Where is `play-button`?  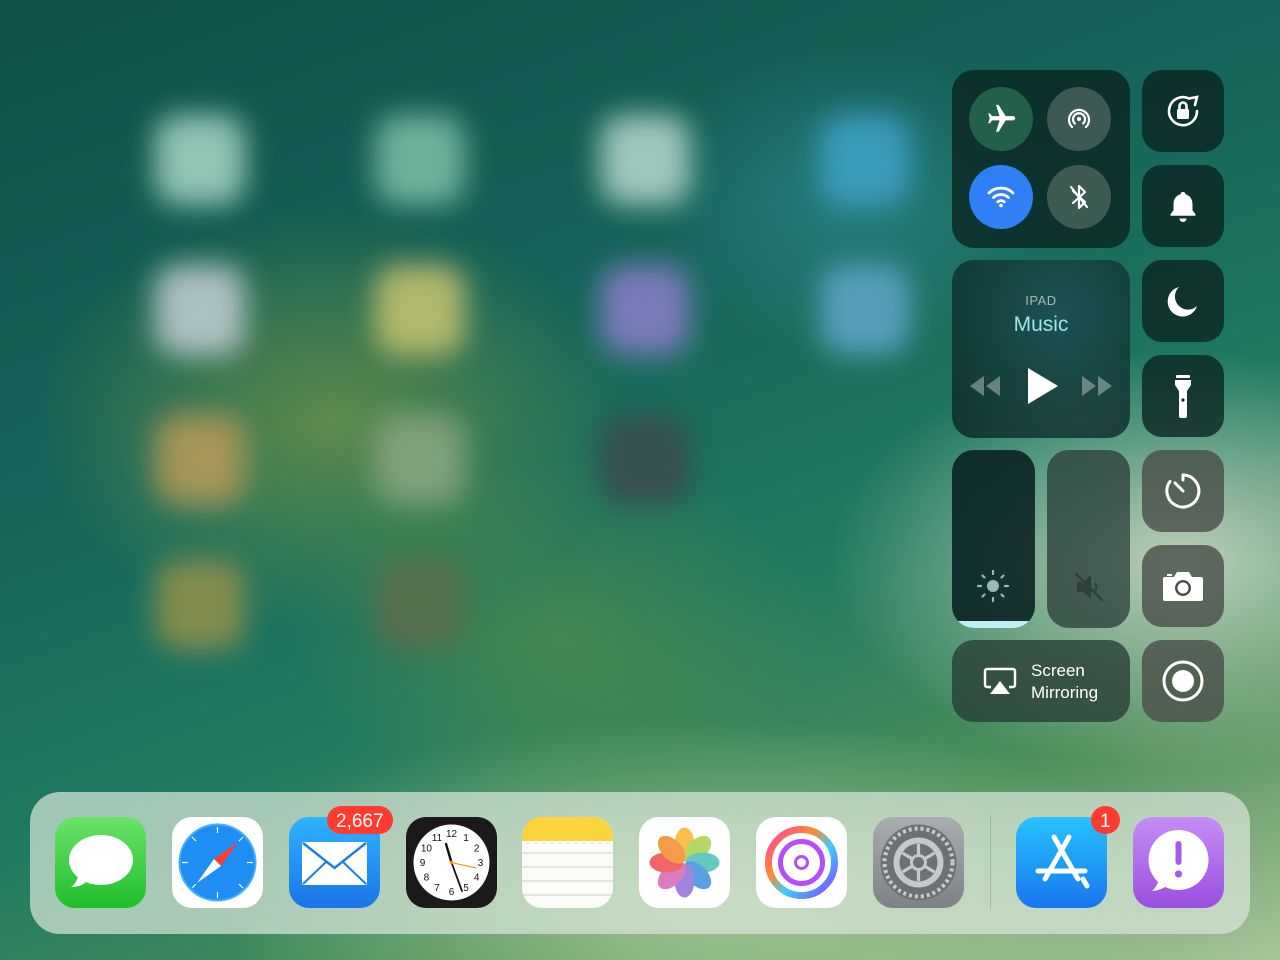
play-button is located at coordinates (1042, 386).